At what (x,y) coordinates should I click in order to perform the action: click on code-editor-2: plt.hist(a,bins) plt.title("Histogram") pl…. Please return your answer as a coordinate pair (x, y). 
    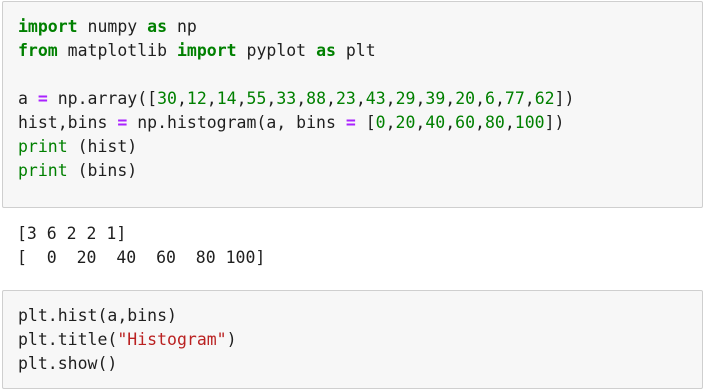
    Looking at the image, I should click on (127, 340).